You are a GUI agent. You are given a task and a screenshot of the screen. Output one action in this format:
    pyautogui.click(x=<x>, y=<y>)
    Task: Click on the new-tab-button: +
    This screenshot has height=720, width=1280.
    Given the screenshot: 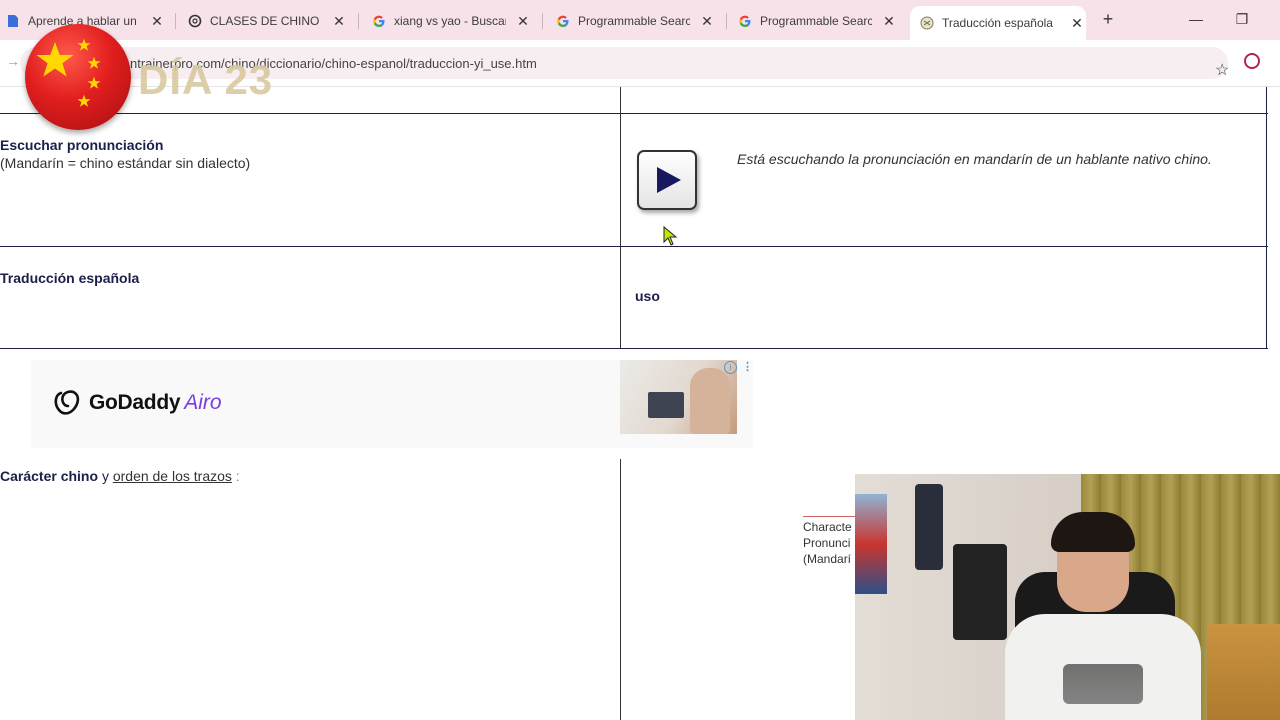 What is the action you would take?
    pyautogui.click(x=1108, y=19)
    